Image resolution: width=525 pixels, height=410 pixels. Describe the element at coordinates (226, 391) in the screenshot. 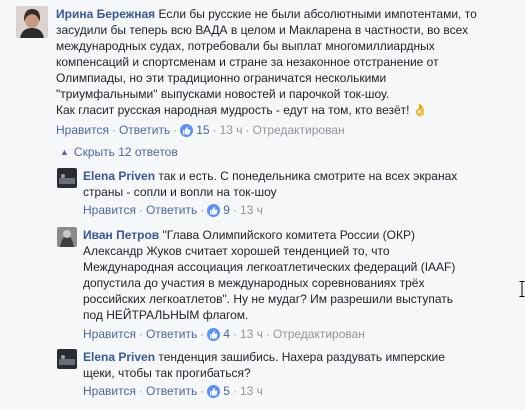

I see `like-count: 5` at that location.